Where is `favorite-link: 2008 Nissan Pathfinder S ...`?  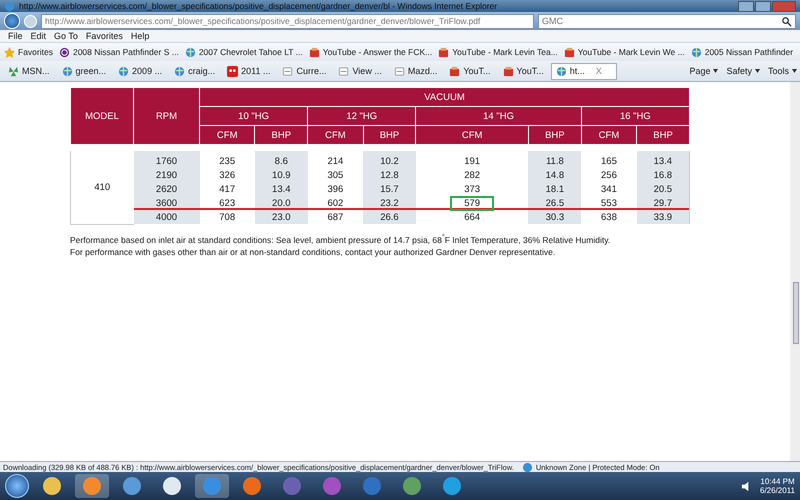 favorite-link: 2008 Nissan Pathfinder S ... is located at coordinates (118, 52).